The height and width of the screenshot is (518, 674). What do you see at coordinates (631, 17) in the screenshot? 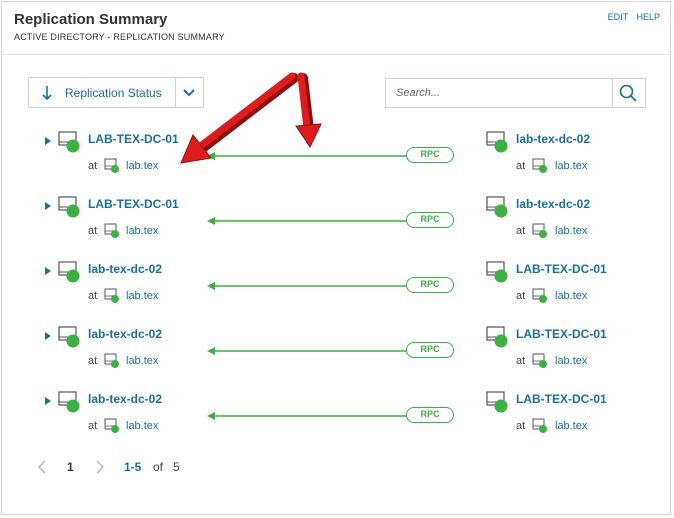
I see `header-links: EDIT HELP` at bounding box center [631, 17].